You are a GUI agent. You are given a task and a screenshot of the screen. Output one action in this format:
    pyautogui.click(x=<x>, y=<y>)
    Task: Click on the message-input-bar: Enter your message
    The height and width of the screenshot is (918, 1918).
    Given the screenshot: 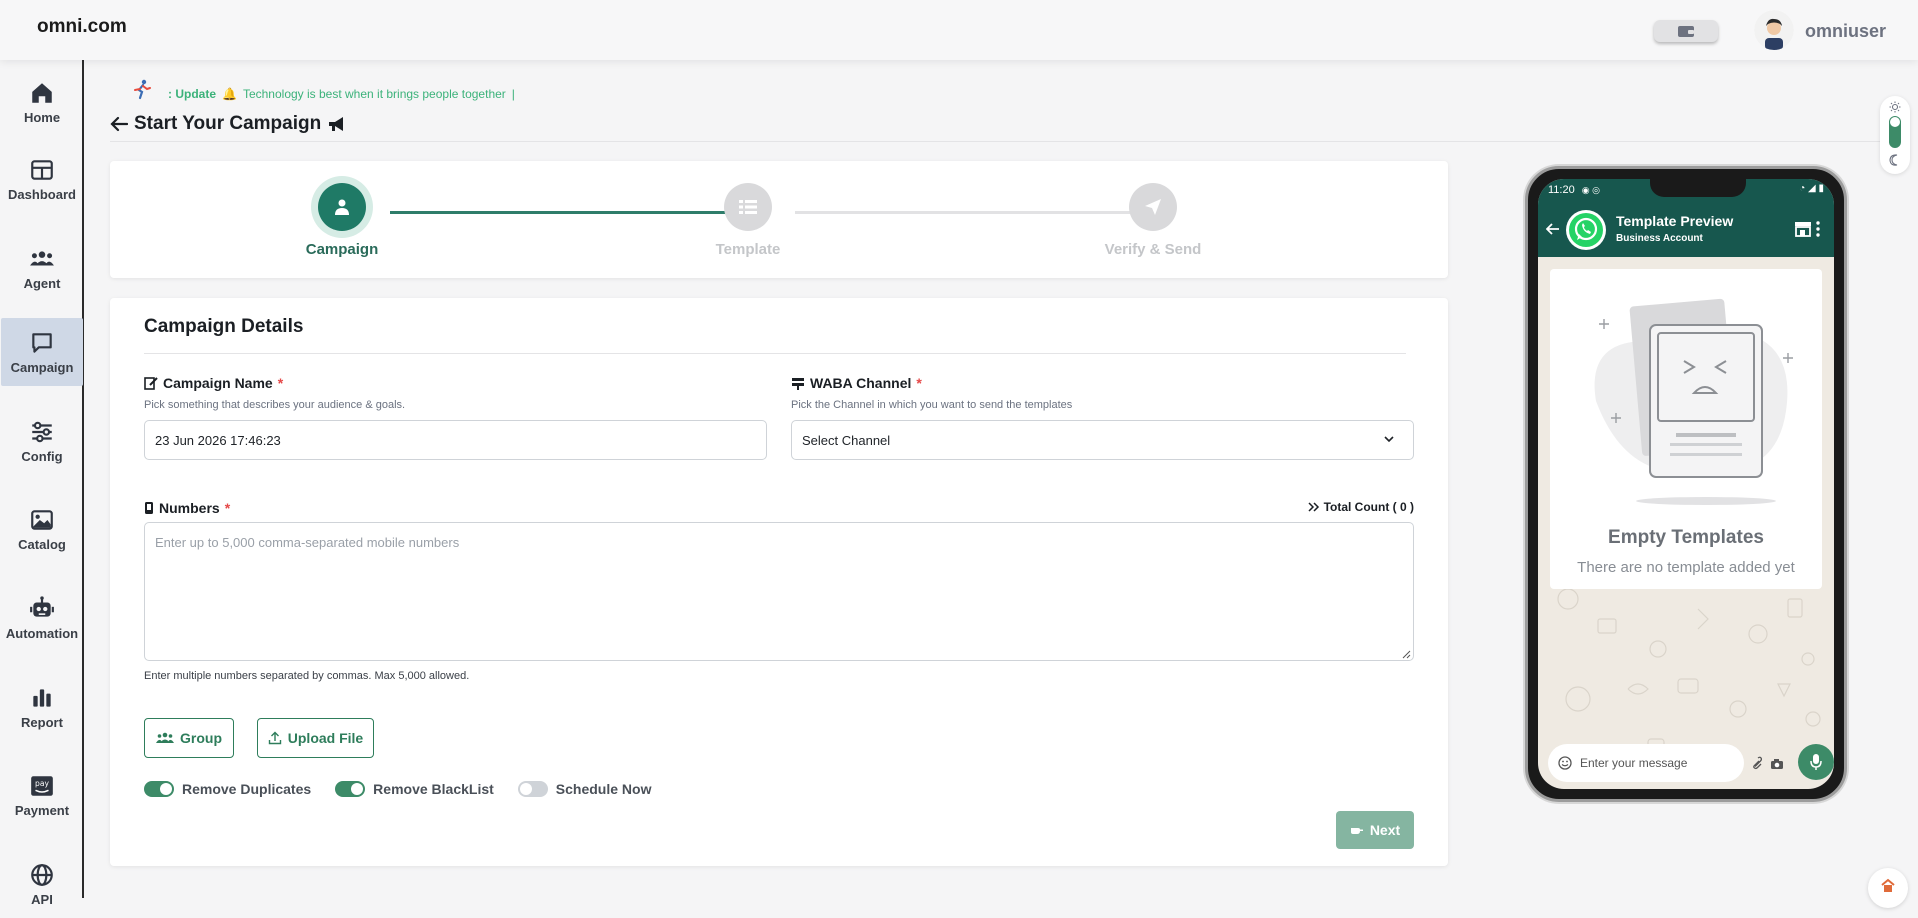 What is the action you would take?
    pyautogui.click(x=1646, y=763)
    